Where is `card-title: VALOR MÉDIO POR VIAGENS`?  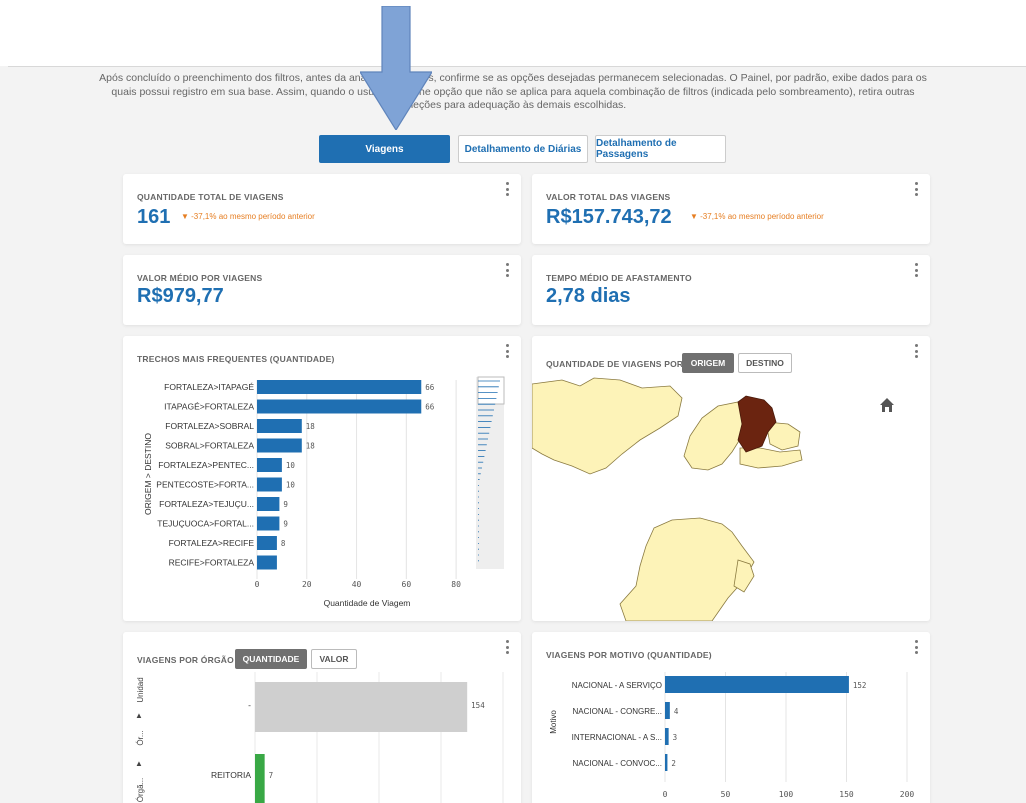 card-title: VALOR MÉDIO POR VIAGENS is located at coordinates (200, 278).